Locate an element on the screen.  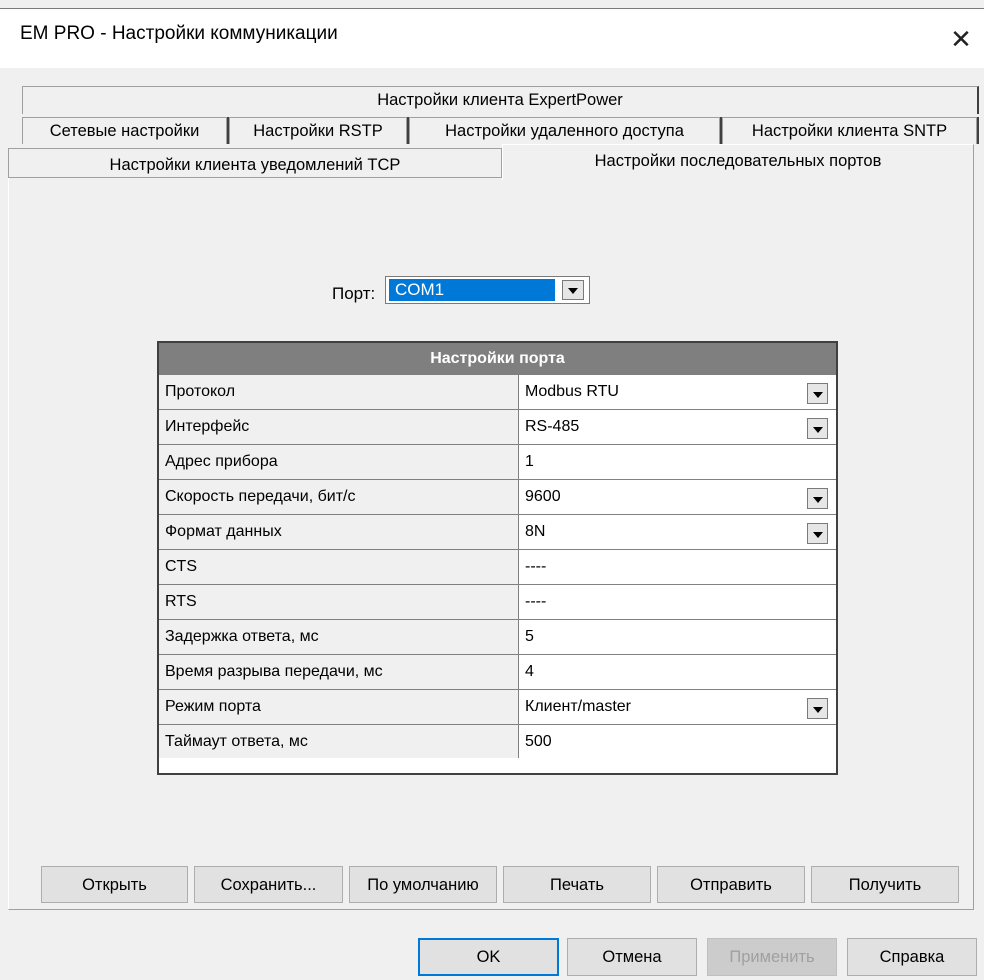
grid-row-label: RTS is located at coordinates (339, 602).